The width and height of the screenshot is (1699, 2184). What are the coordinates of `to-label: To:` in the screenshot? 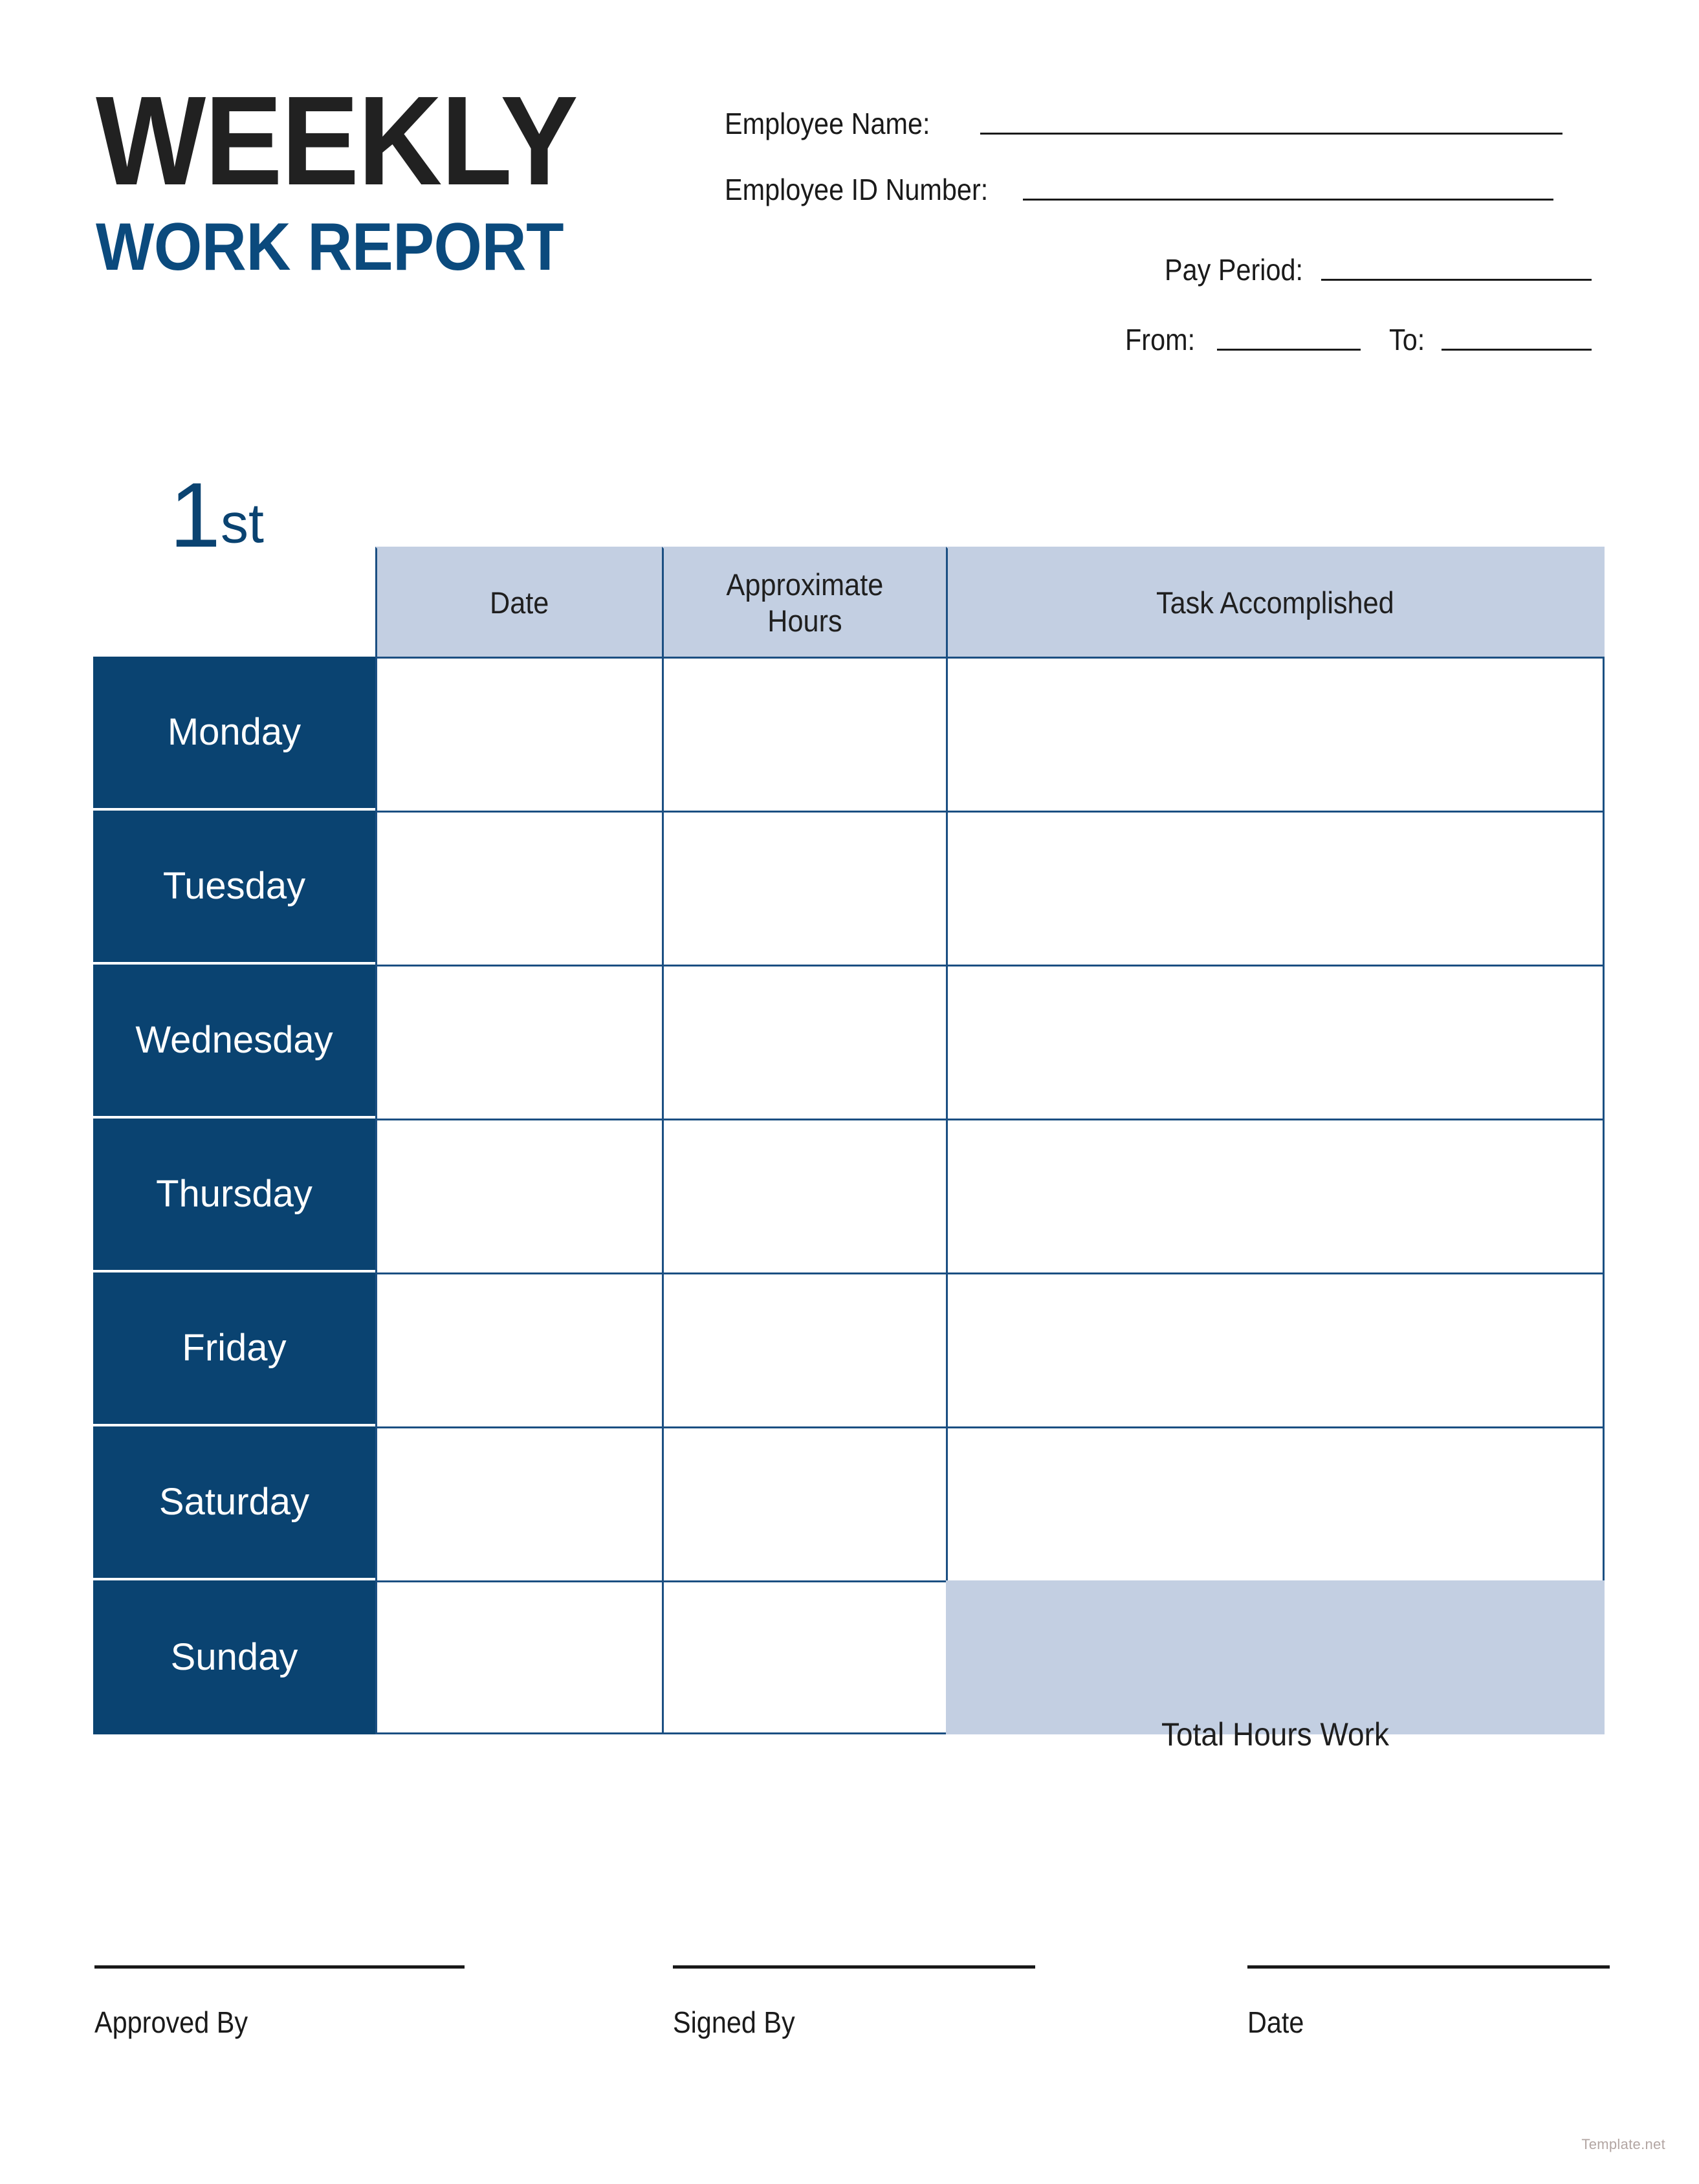 It's located at (1406, 339).